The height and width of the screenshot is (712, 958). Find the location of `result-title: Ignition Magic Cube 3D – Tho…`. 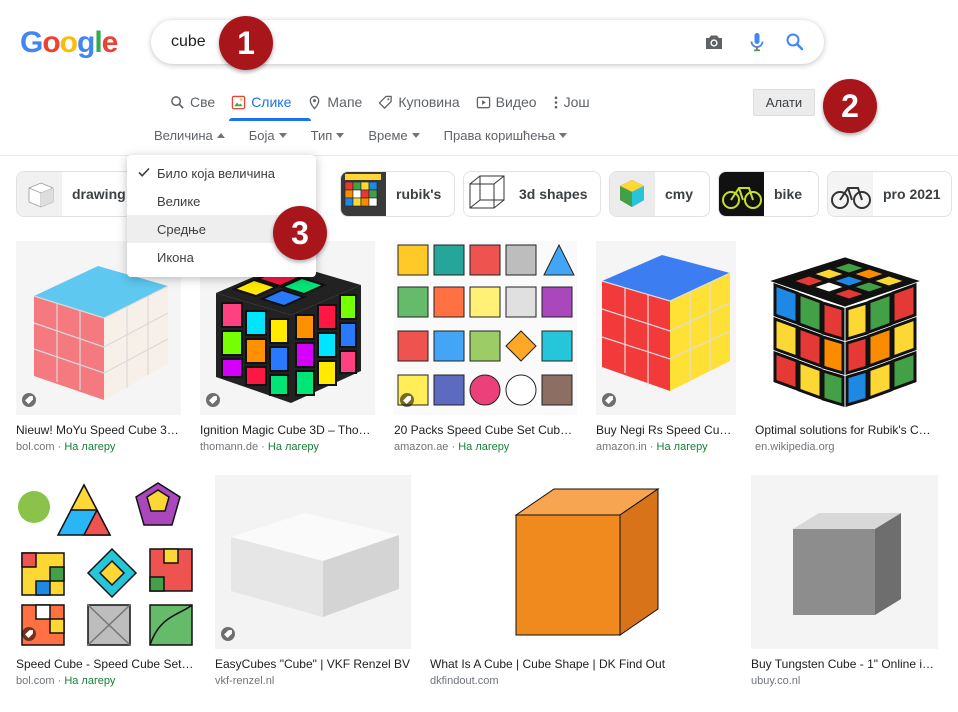

result-title: Ignition Magic Cube 3D – Tho… is located at coordinates (287, 430).